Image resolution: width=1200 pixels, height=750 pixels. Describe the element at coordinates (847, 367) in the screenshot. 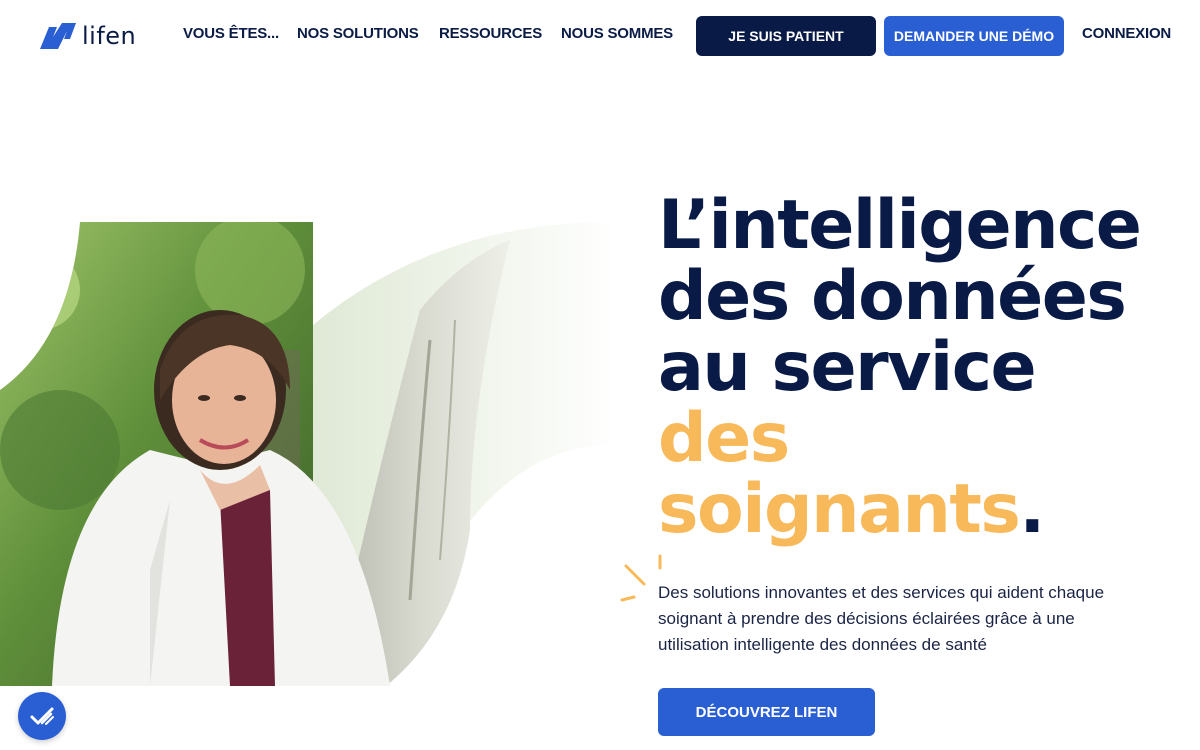

I see `headline-line-3: au service` at that location.